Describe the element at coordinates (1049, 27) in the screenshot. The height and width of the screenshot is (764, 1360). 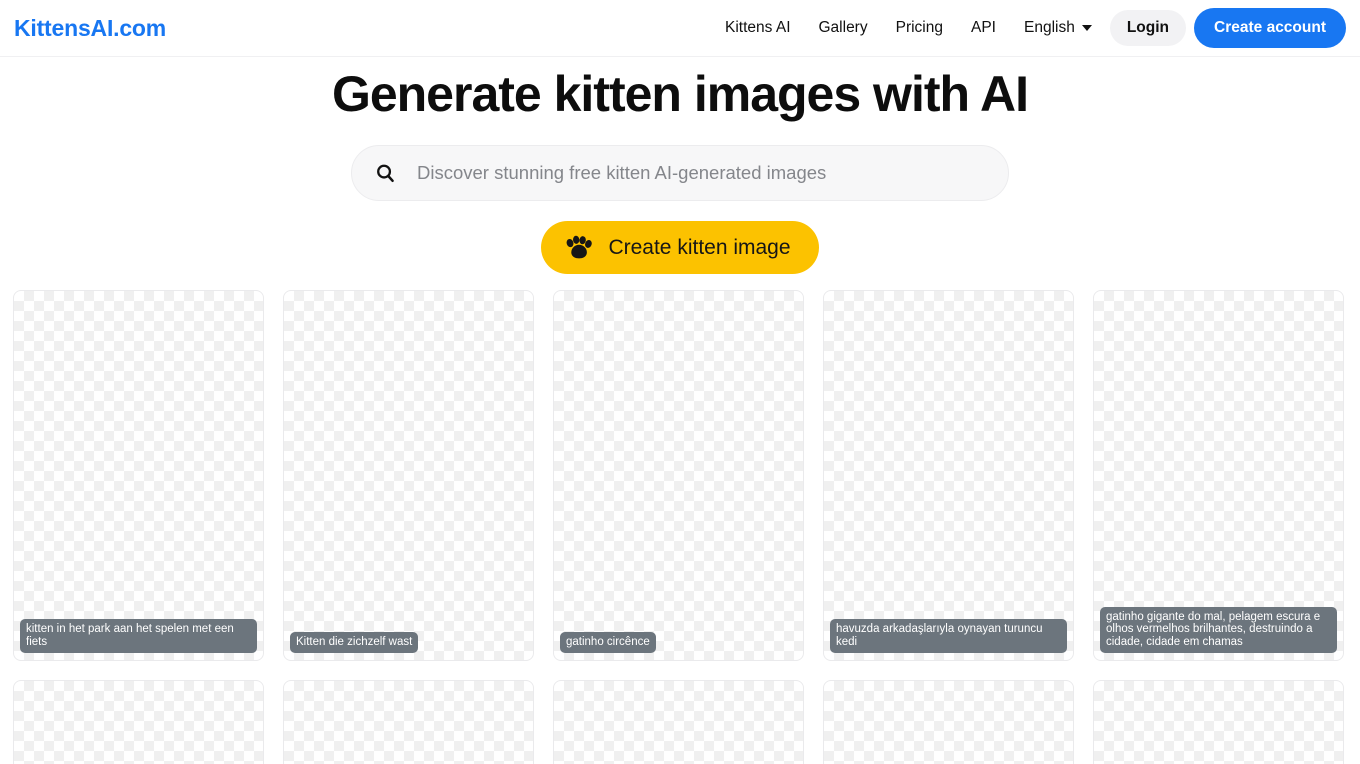
I see `language-selector-label: English` at that location.